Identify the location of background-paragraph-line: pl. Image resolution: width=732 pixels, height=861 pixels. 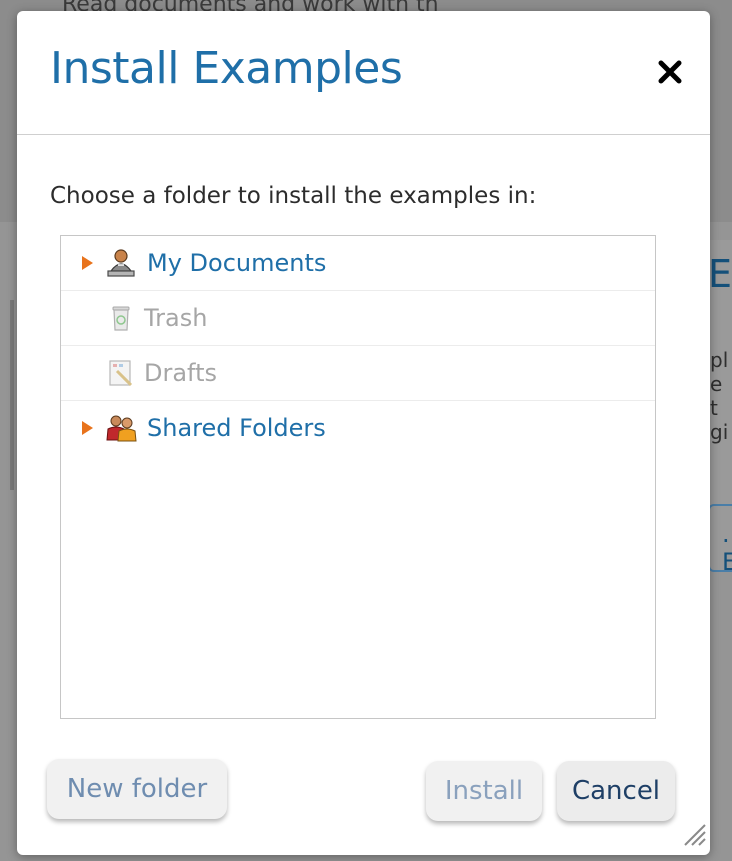
(719, 360).